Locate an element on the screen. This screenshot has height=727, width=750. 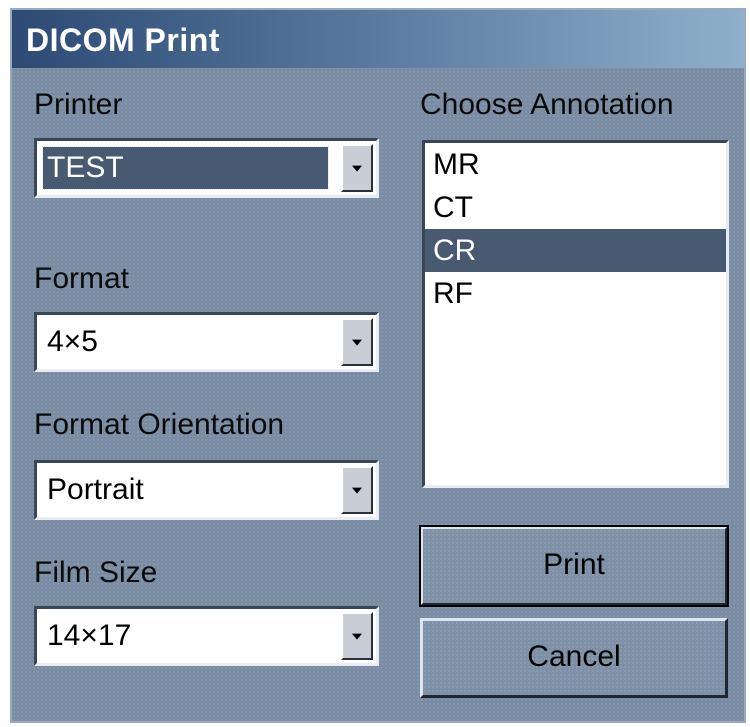
cancel-button: Cancel is located at coordinates (574, 658).